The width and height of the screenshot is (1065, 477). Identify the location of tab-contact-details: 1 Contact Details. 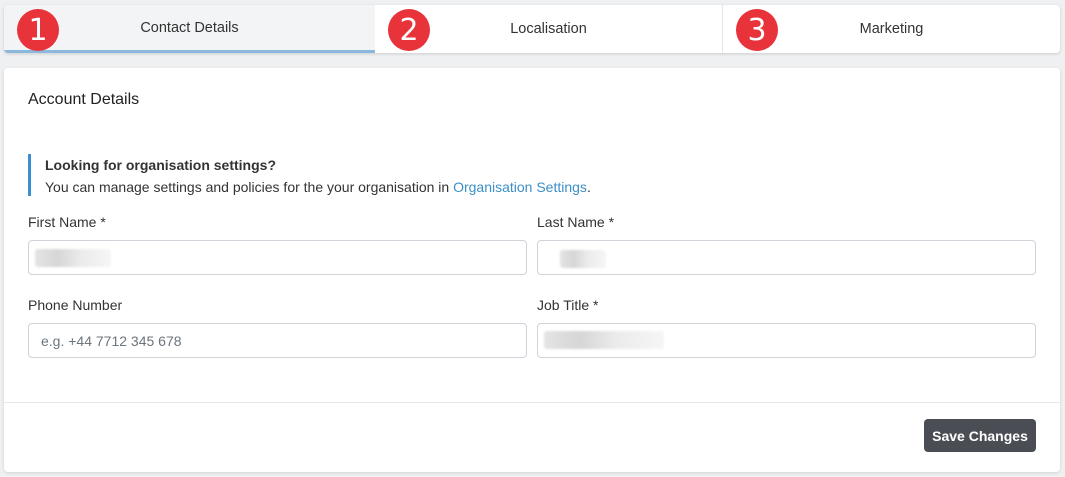
(189, 29).